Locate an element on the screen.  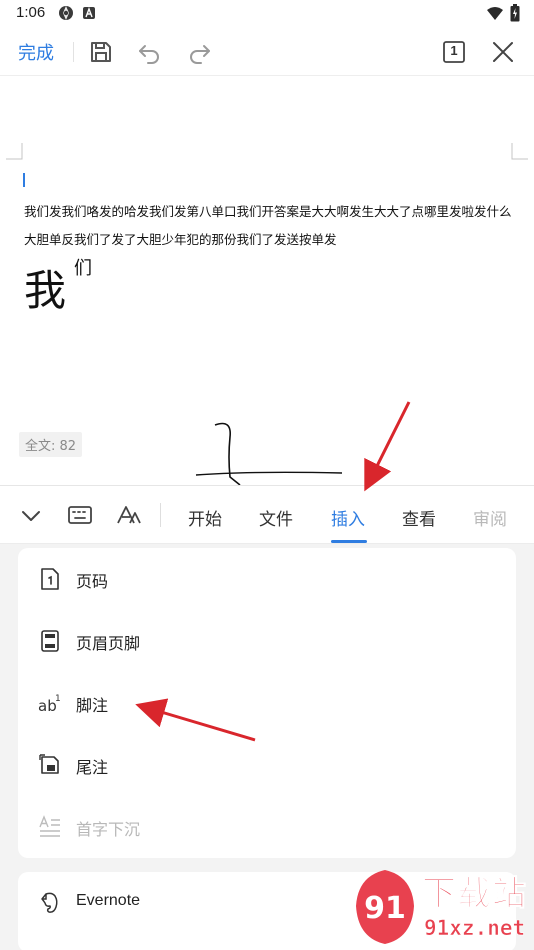
tab-review: 审阅 is located at coordinates (490, 517).